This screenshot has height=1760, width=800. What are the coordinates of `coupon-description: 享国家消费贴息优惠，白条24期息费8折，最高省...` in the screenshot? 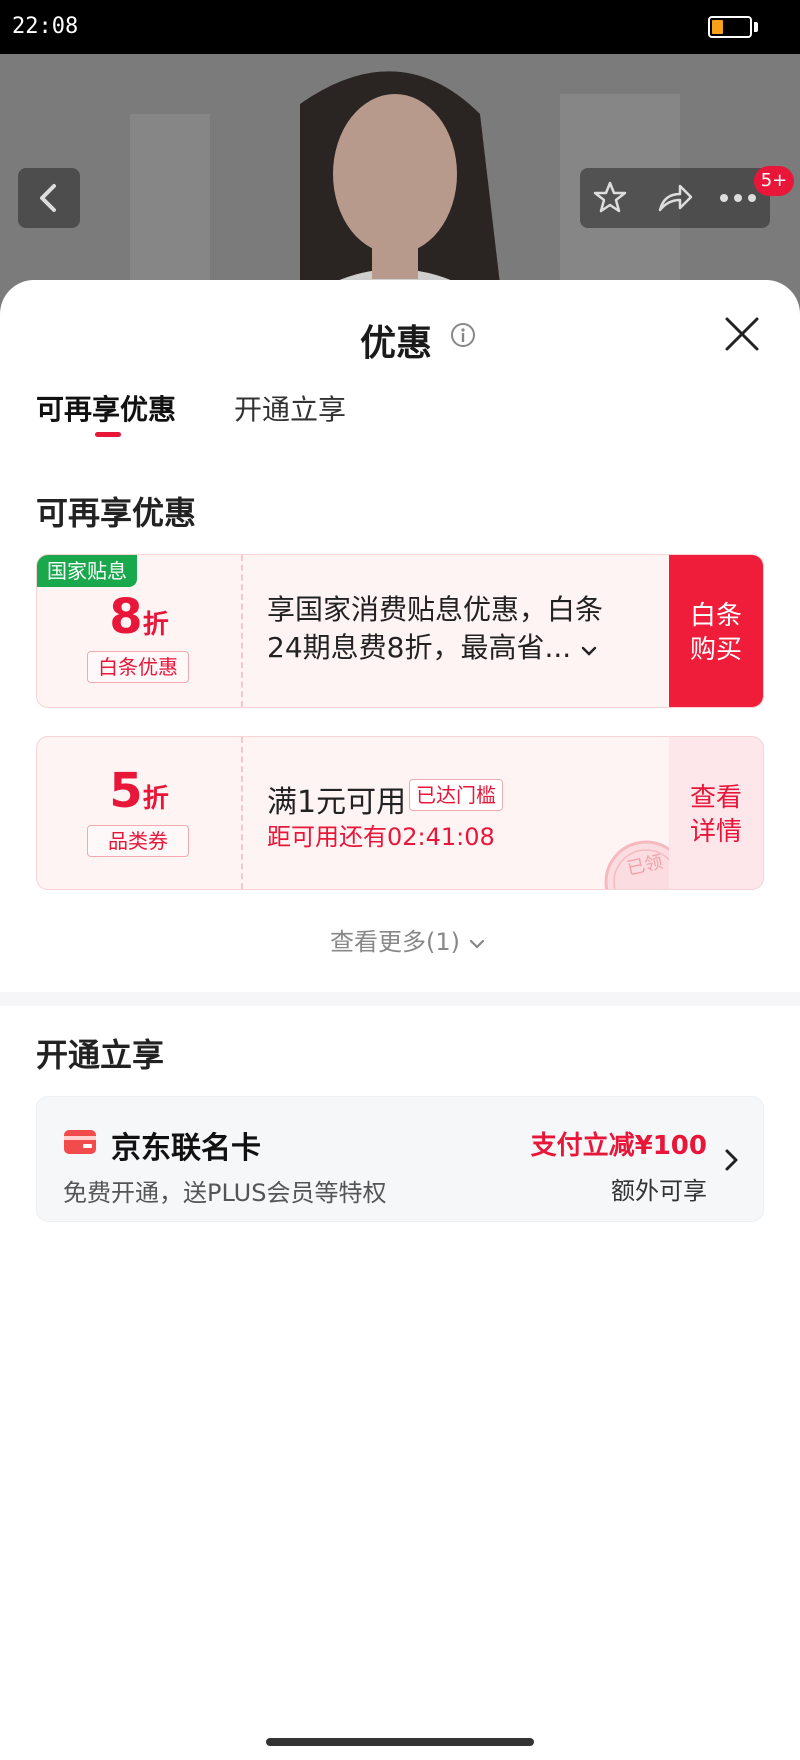 It's located at (452, 629).